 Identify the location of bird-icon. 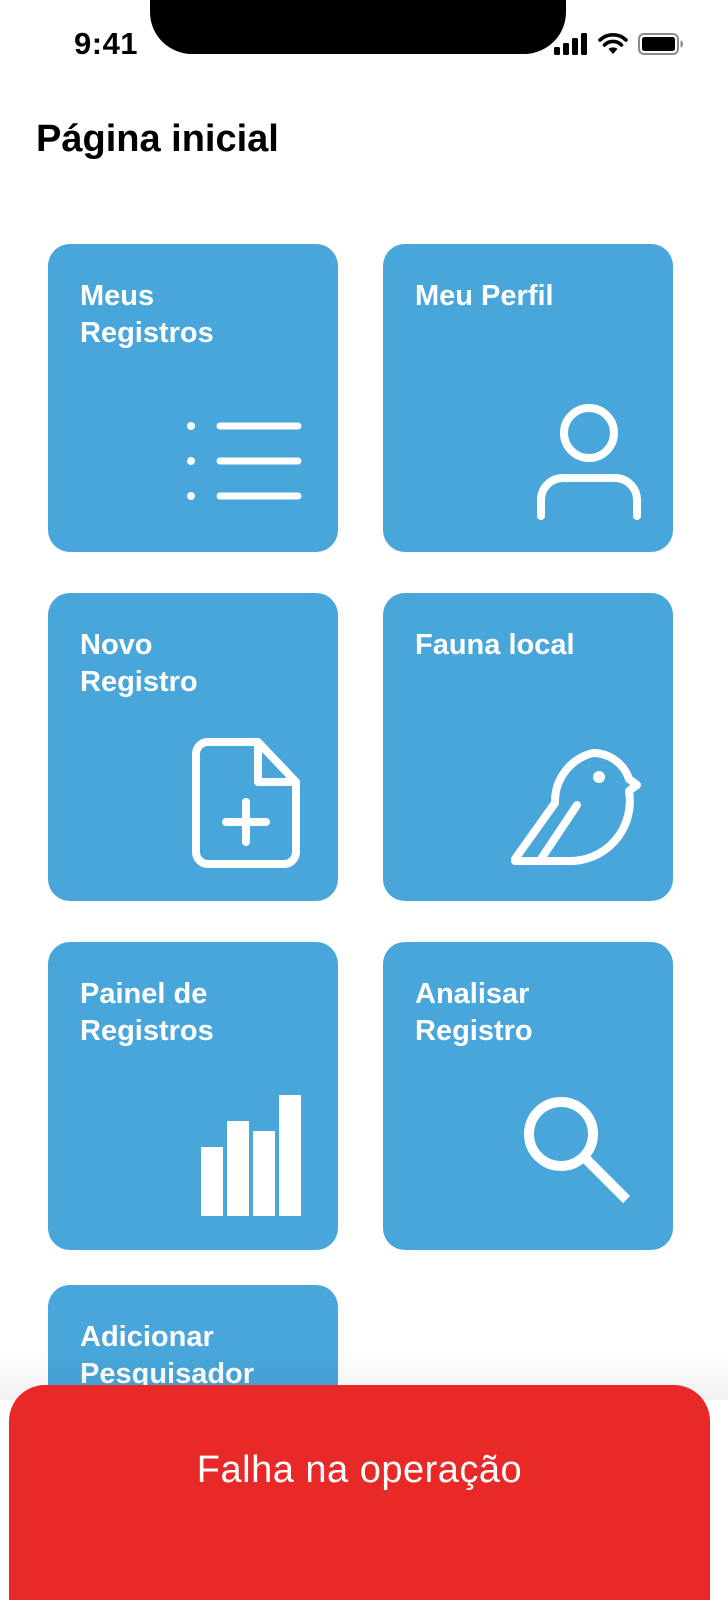
(576, 807).